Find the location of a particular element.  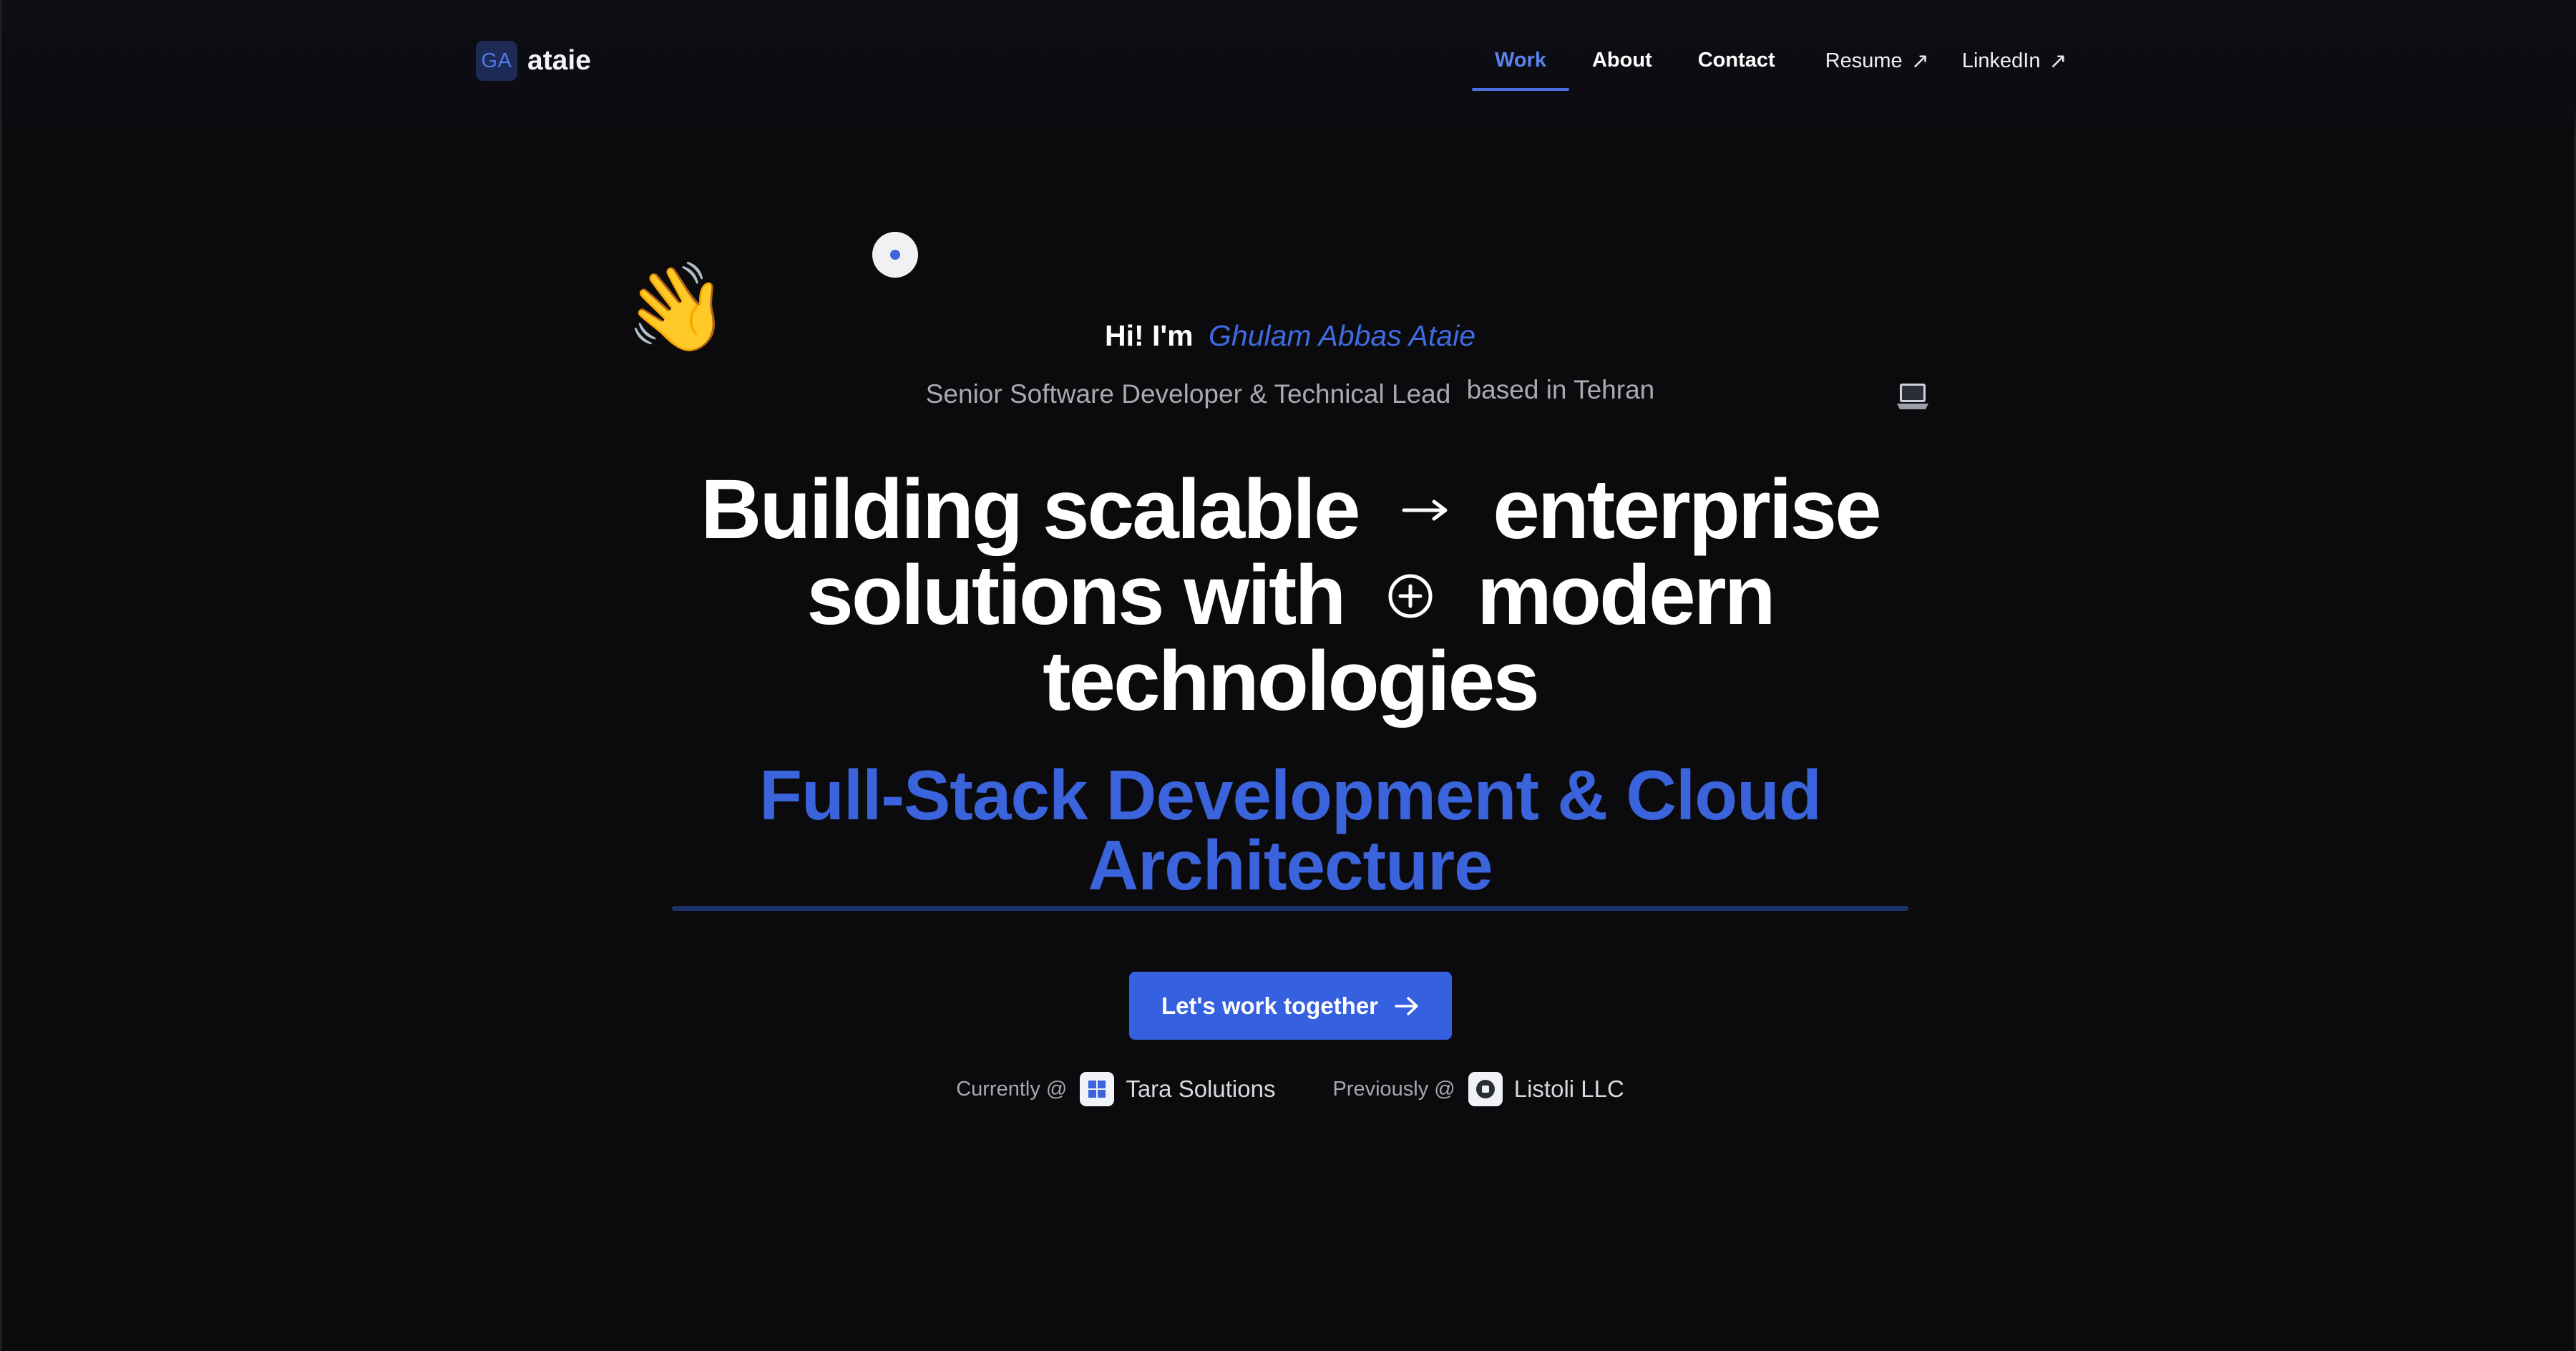

brand-name: ataie is located at coordinates (559, 60).